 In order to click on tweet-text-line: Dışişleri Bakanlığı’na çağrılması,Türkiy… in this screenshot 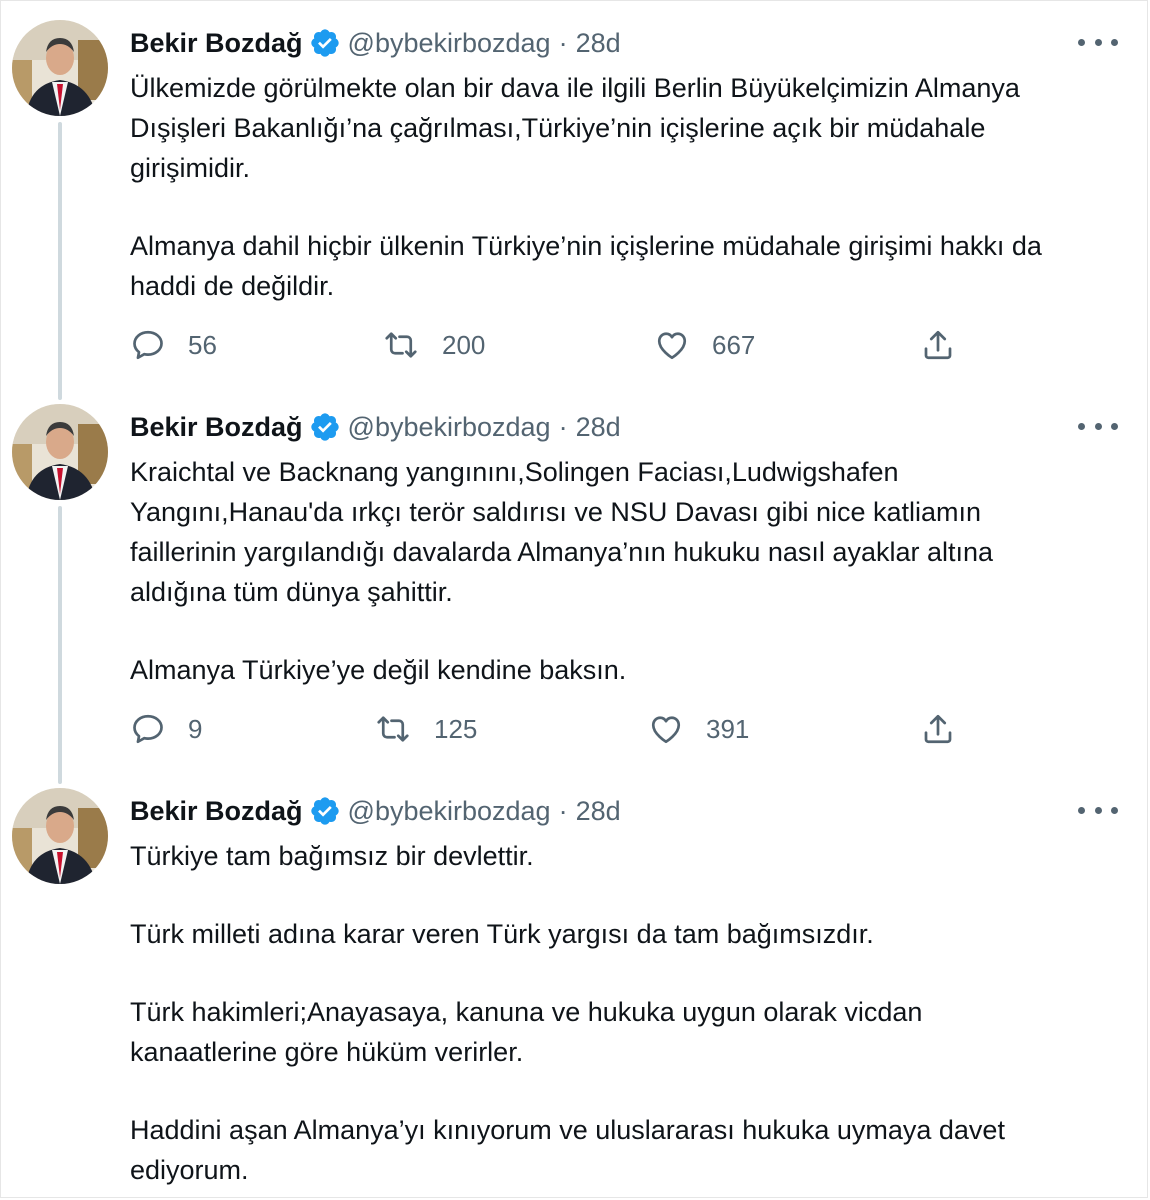, I will do `click(558, 128)`.